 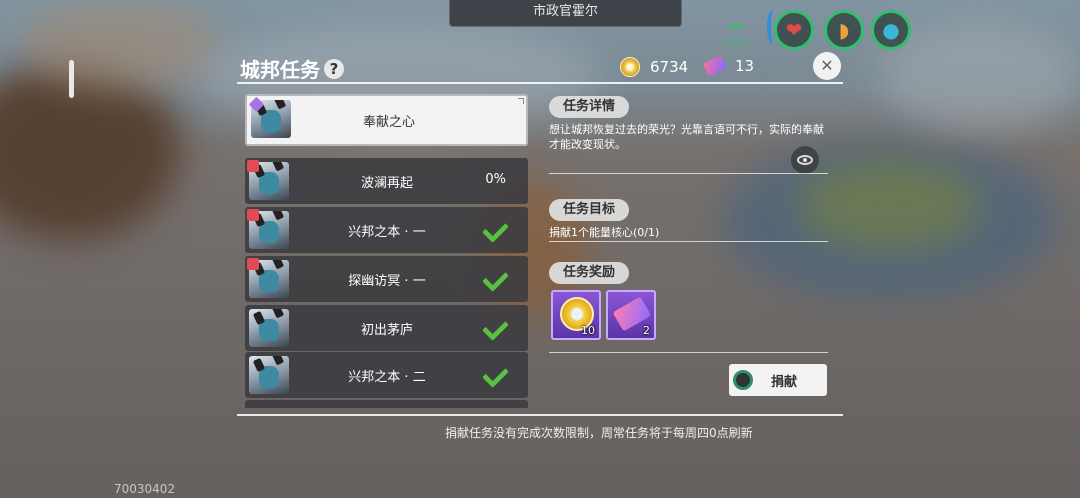 What do you see at coordinates (145, 489) in the screenshot?
I see `player-uid: 70030402` at bounding box center [145, 489].